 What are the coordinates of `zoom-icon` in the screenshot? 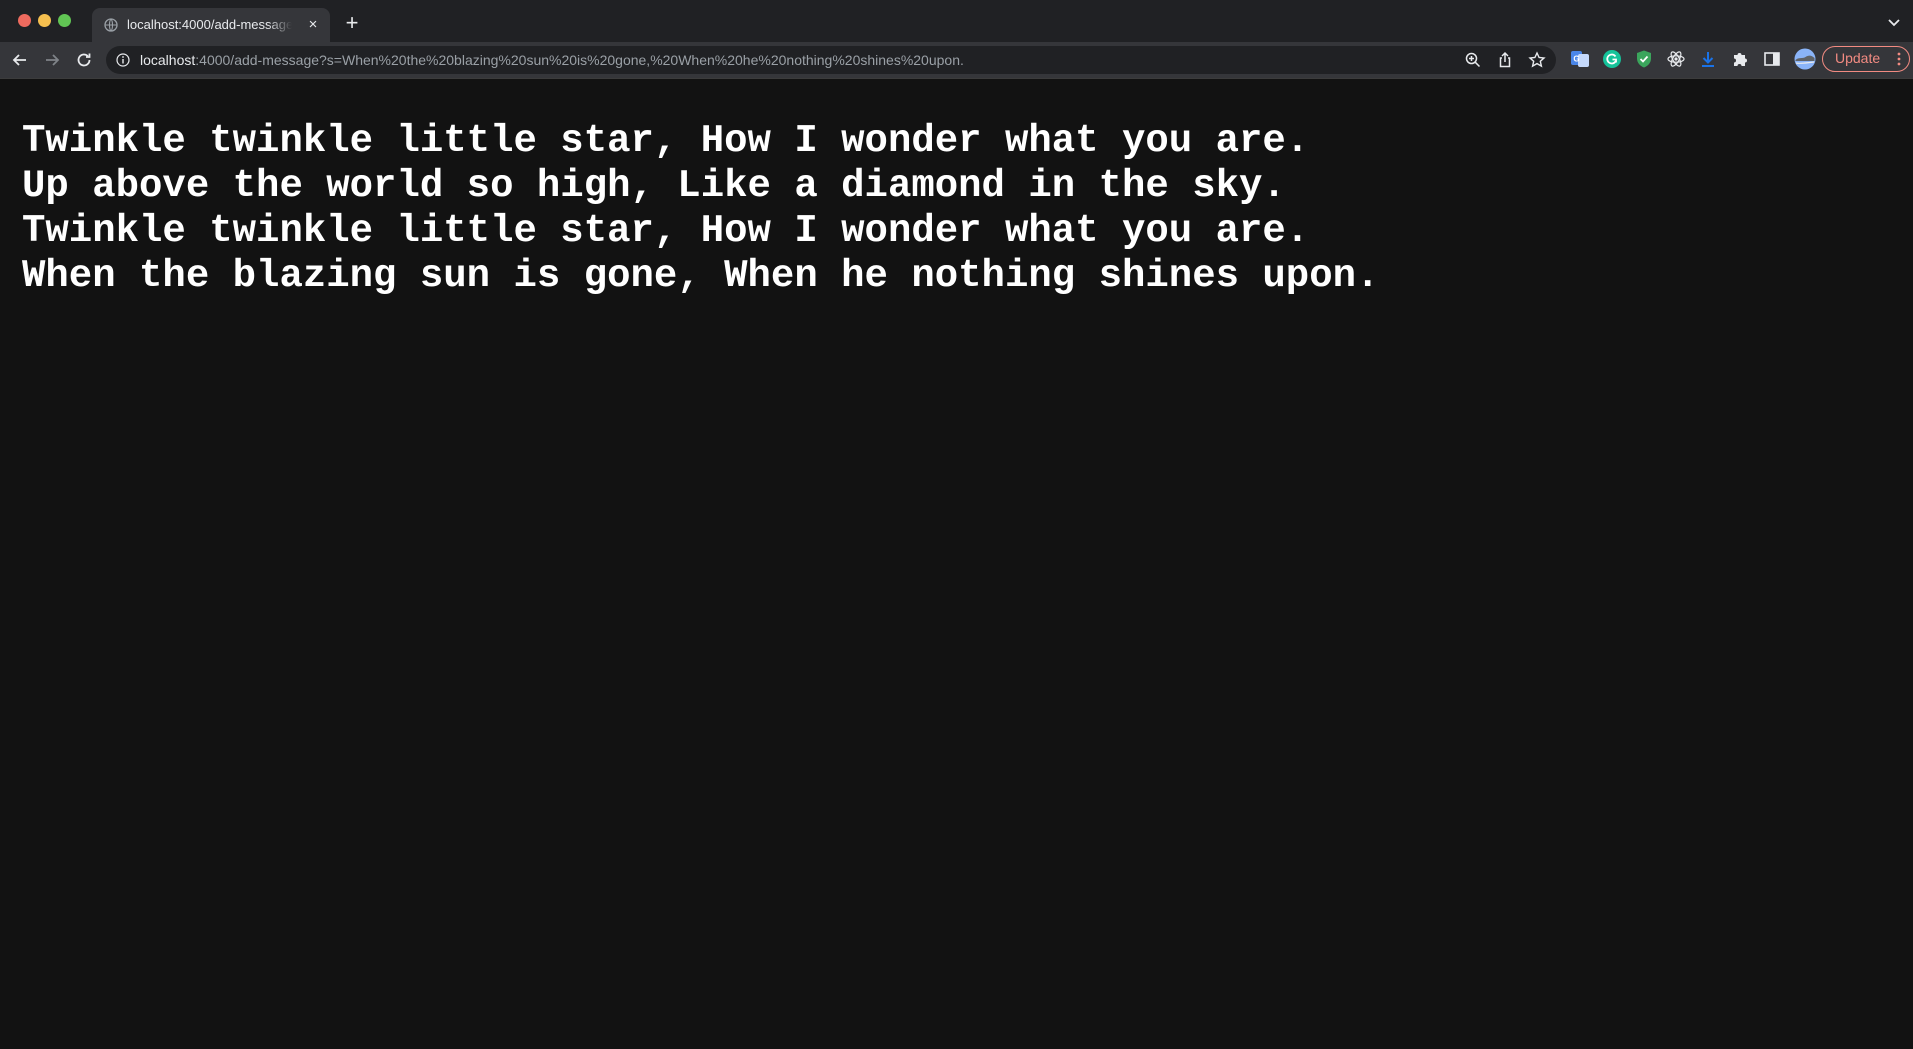 It's located at (1473, 60).